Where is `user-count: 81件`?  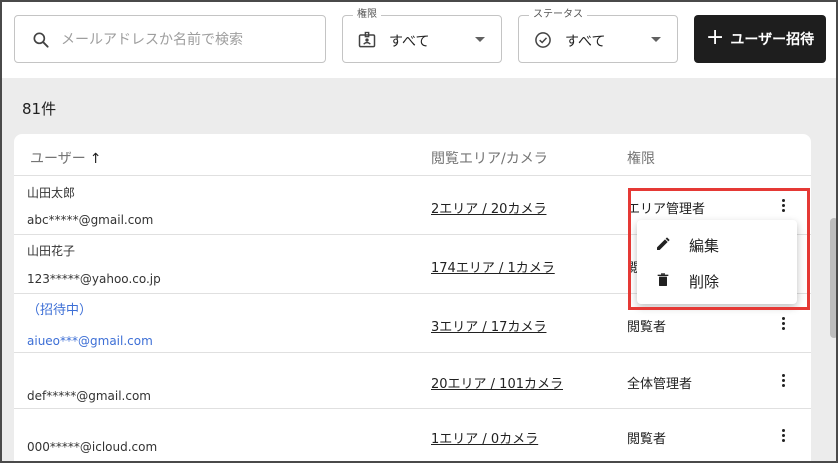 user-count: 81件 is located at coordinates (39, 109).